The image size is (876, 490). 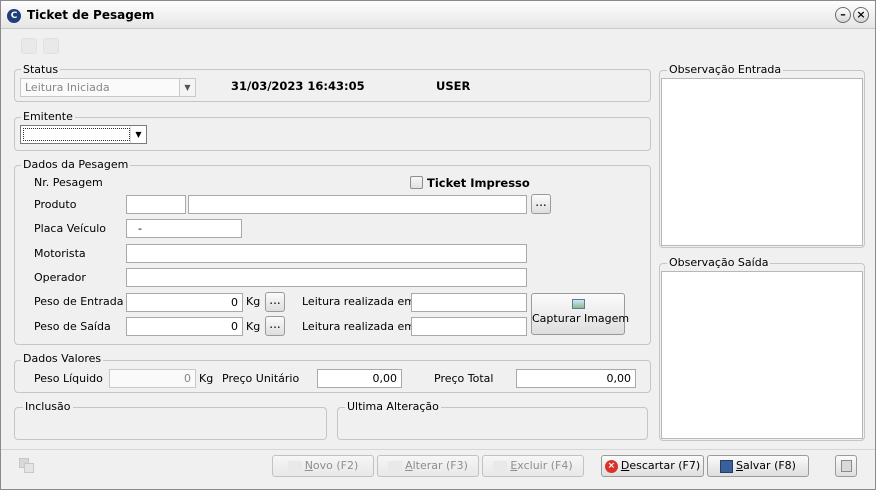 I want to click on copy-icon, so click(x=27, y=466).